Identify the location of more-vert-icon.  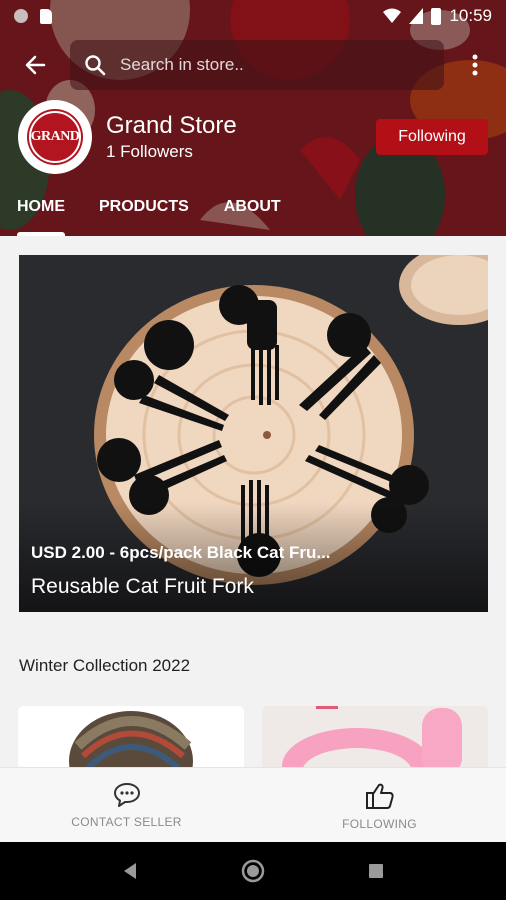
(475, 65).